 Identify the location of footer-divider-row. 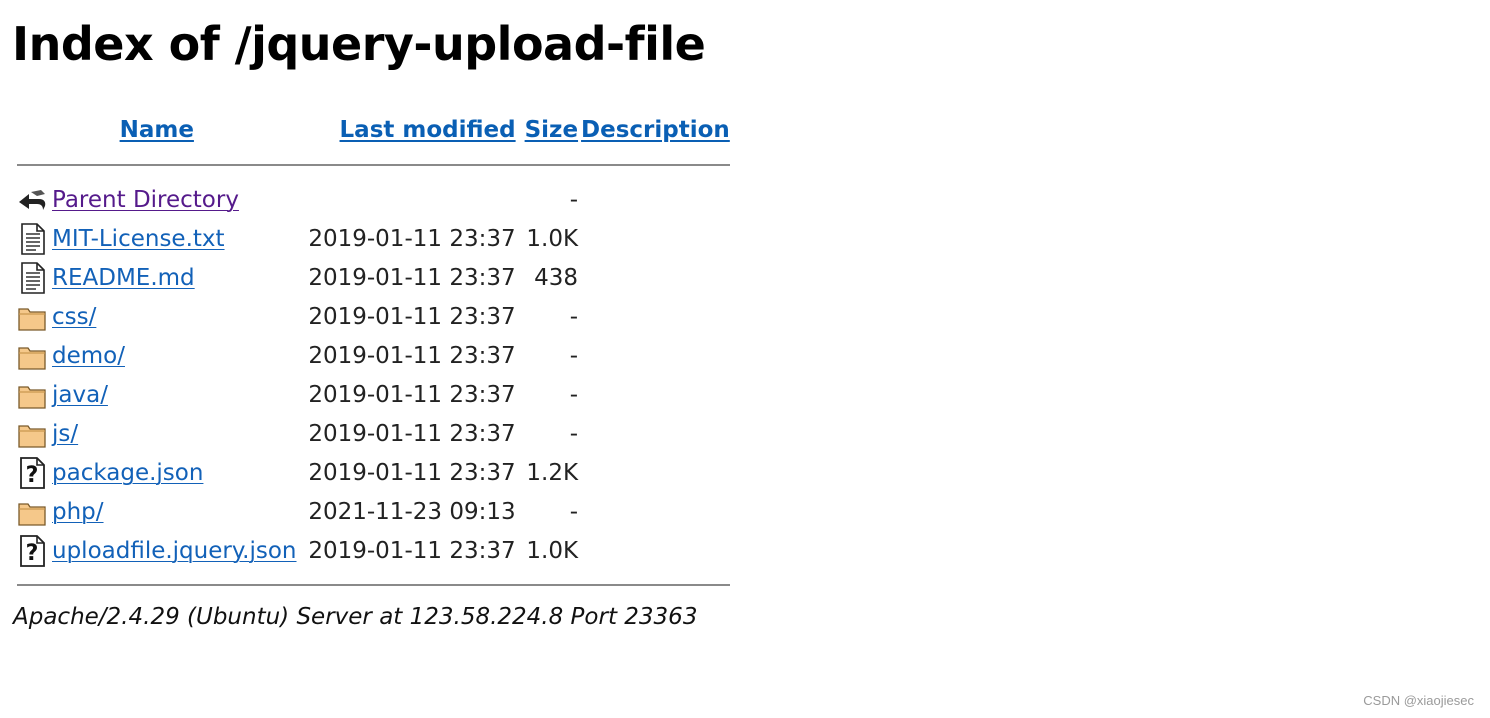
(373, 585).